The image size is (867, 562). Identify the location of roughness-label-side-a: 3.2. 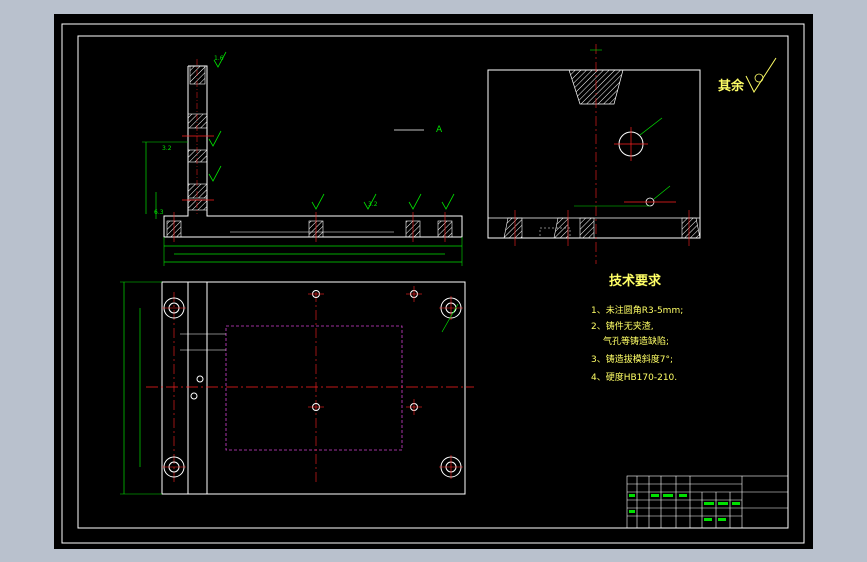
(167, 148).